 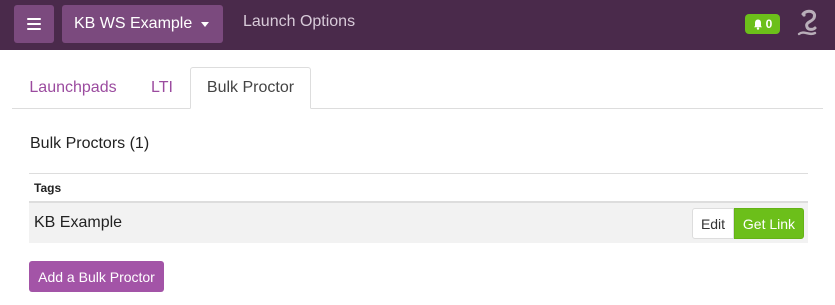 I want to click on edit-button: Edit, so click(x=713, y=223).